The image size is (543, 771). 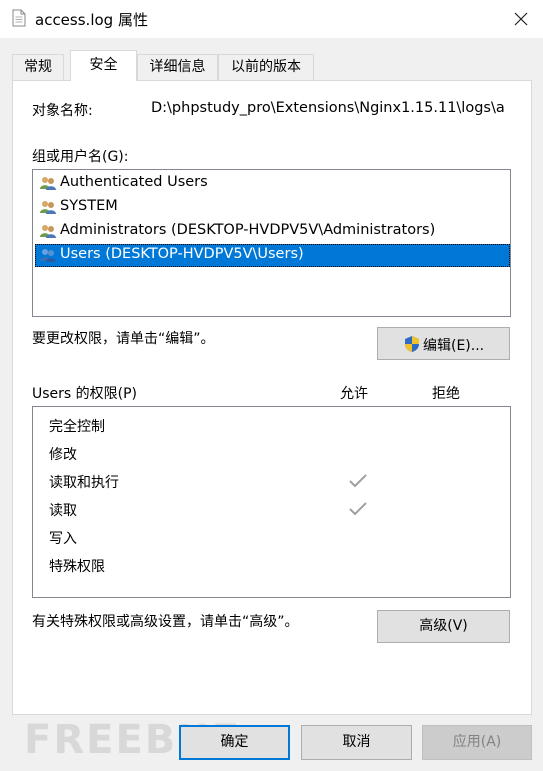 I want to click on permission-write: 写入, so click(x=63, y=539).